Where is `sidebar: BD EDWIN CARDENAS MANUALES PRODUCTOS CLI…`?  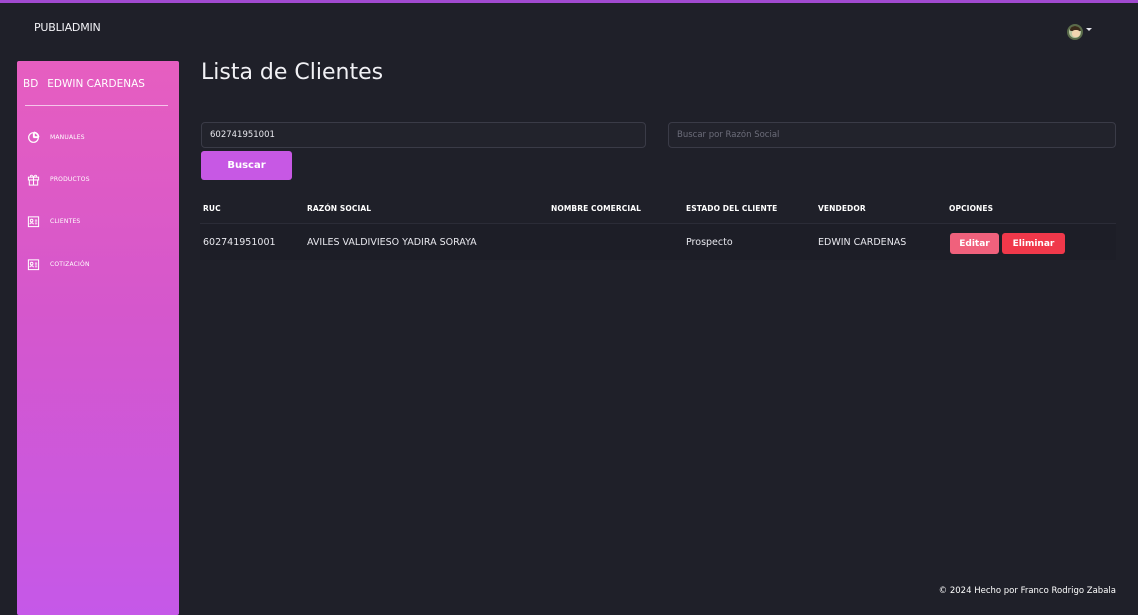 sidebar: BD EDWIN CARDENAS MANUALES PRODUCTOS CLI… is located at coordinates (98, 338).